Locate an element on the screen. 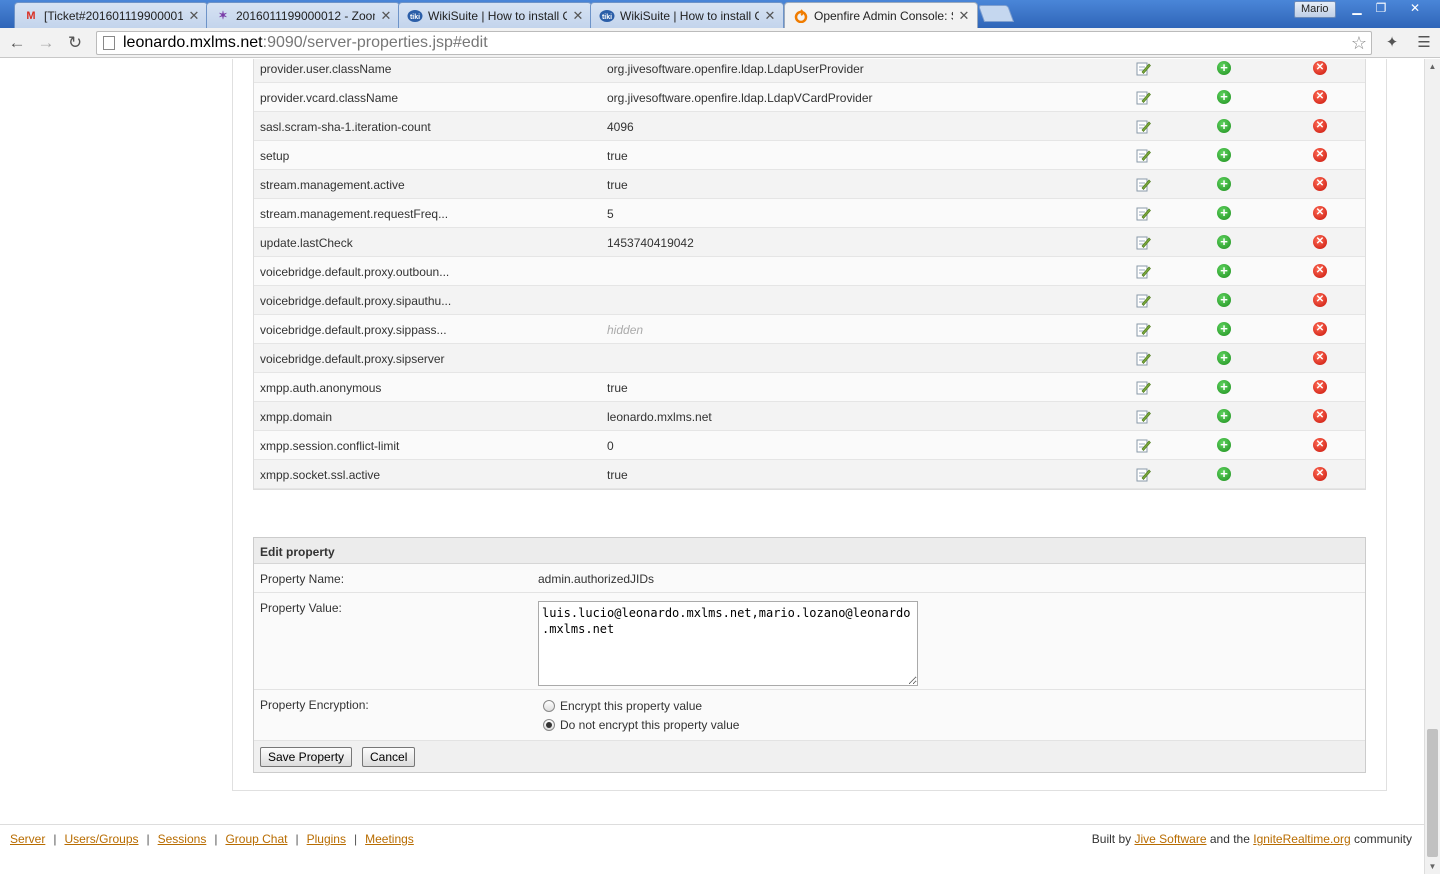 This screenshot has width=1440, height=874. scroll-down-arrow-icon: ▼ is located at coordinates (1432, 866).